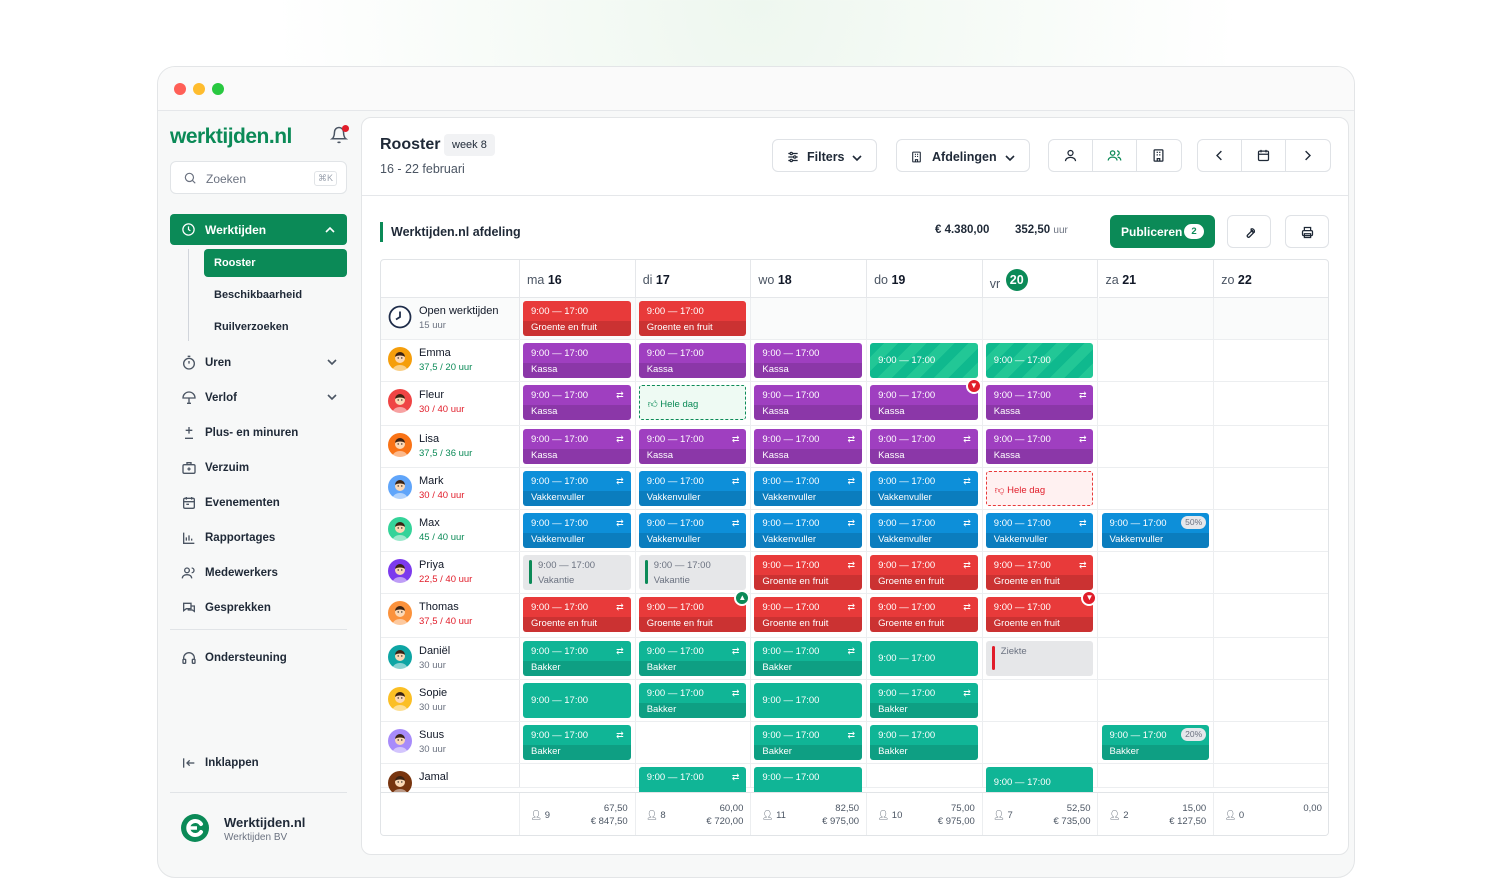  What do you see at coordinates (199, 89) in the screenshot?
I see `minimize-window-dot` at bounding box center [199, 89].